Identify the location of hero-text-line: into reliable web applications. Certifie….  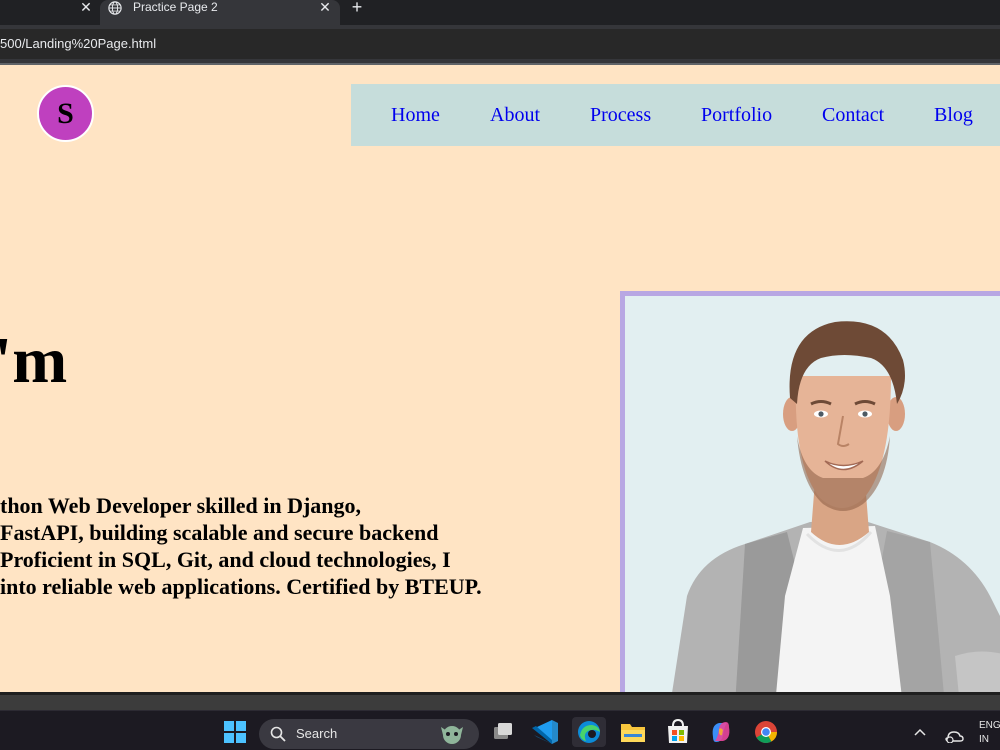
(241, 586).